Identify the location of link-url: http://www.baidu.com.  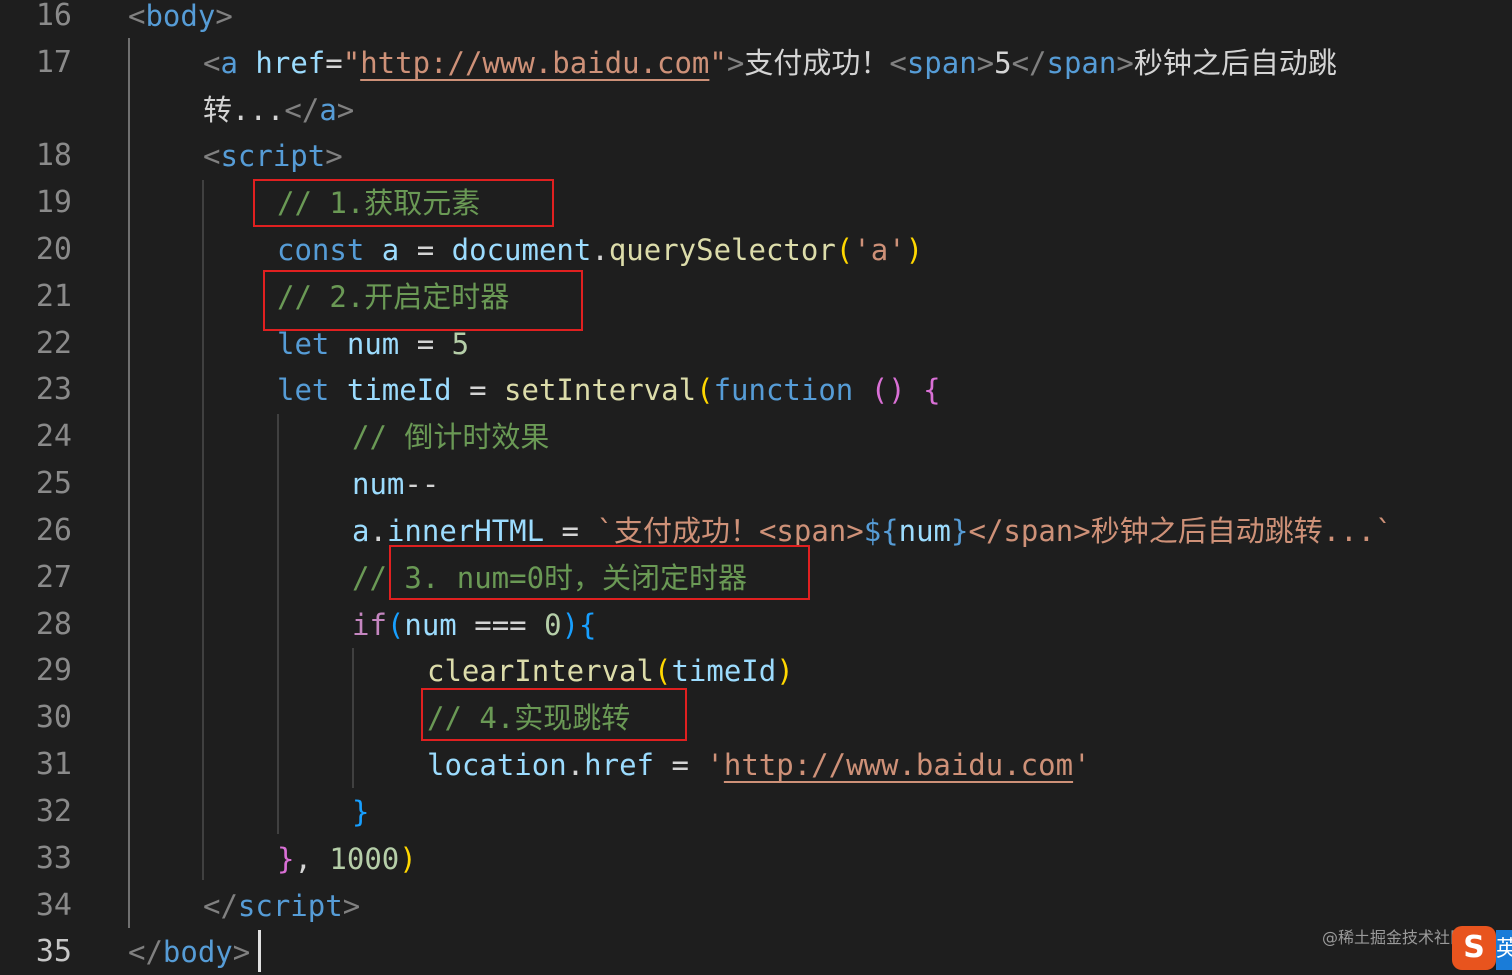
(534, 63).